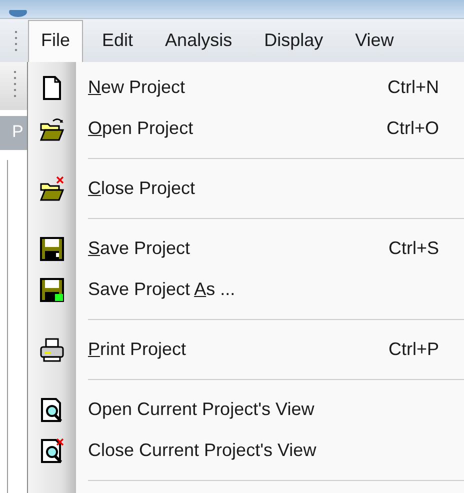 The width and height of the screenshot is (464, 493). I want to click on menu-item: Open Current Project's View, so click(246, 409).